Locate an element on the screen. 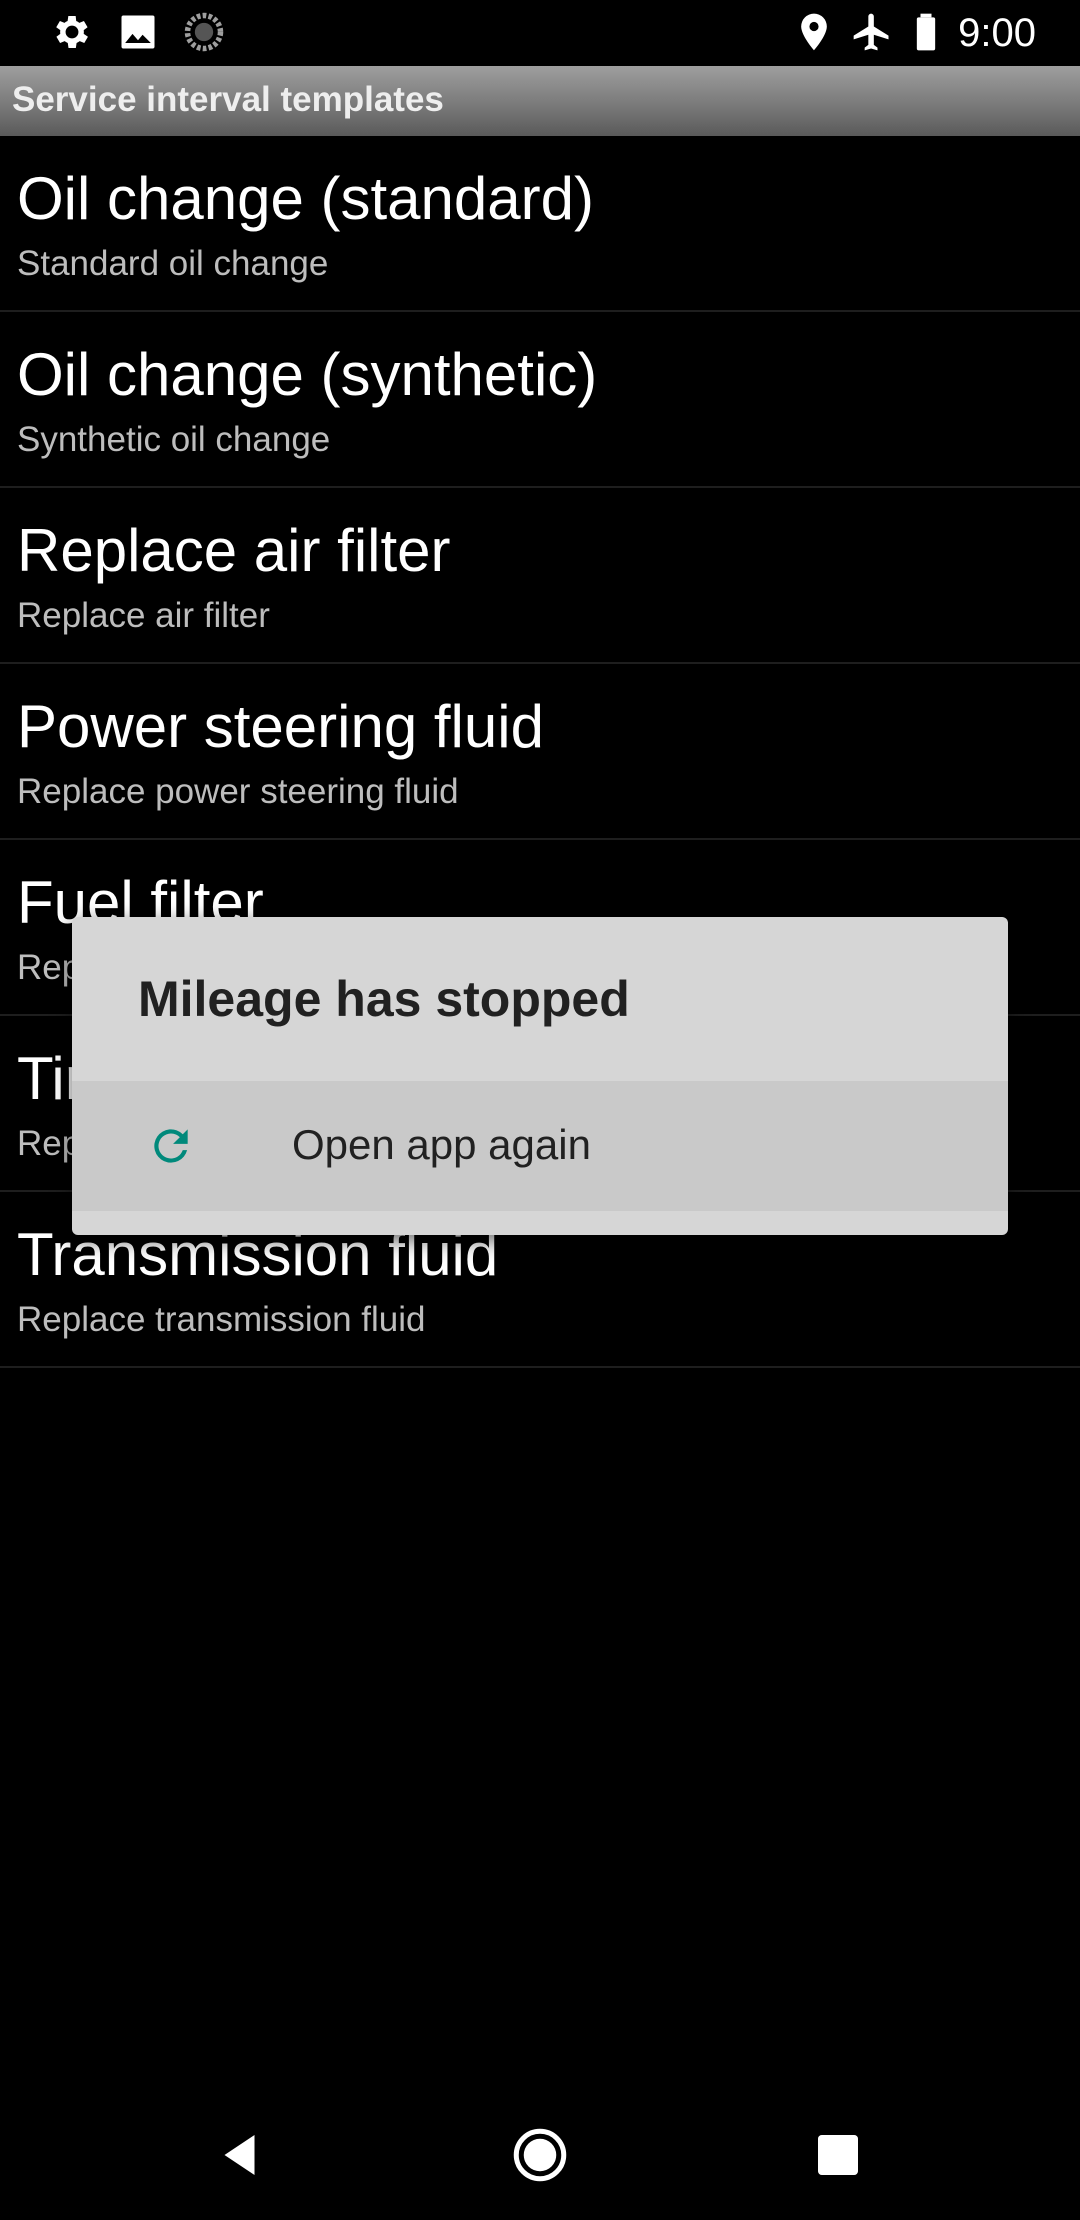 The width and height of the screenshot is (1080, 2220). dialog-title: Mileage has stopped is located at coordinates (384, 999).